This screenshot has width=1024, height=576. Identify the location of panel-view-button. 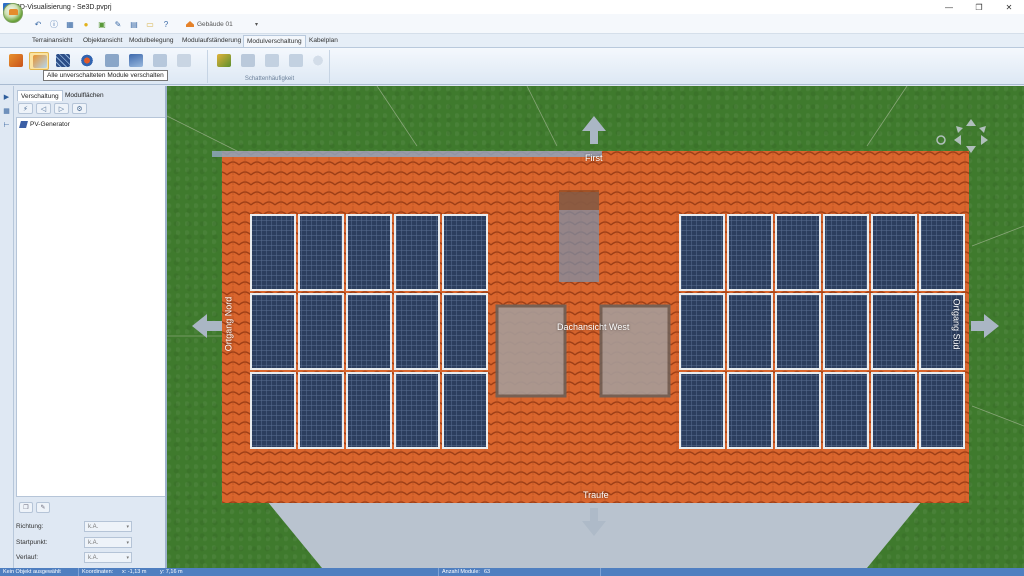
(136, 61).